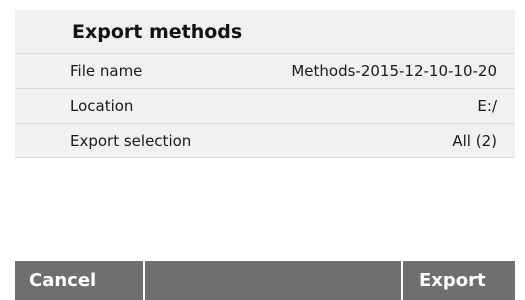 Image resolution: width=525 pixels, height=300 pixels. Describe the element at coordinates (265, 105) in the screenshot. I see `location-row: Location E:/` at that location.